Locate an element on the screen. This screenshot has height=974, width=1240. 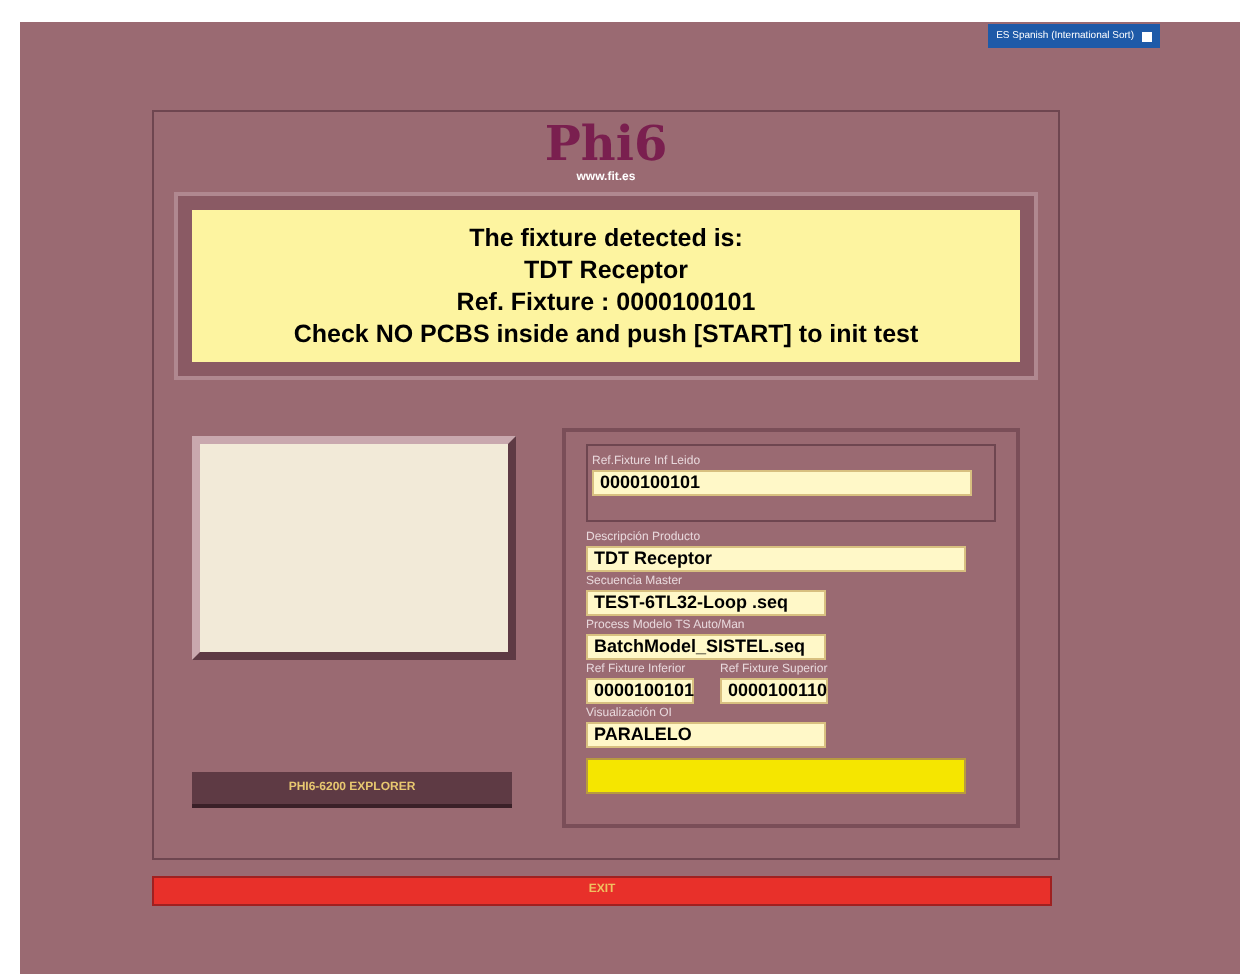
value-field: 0000100110 is located at coordinates (774, 691).